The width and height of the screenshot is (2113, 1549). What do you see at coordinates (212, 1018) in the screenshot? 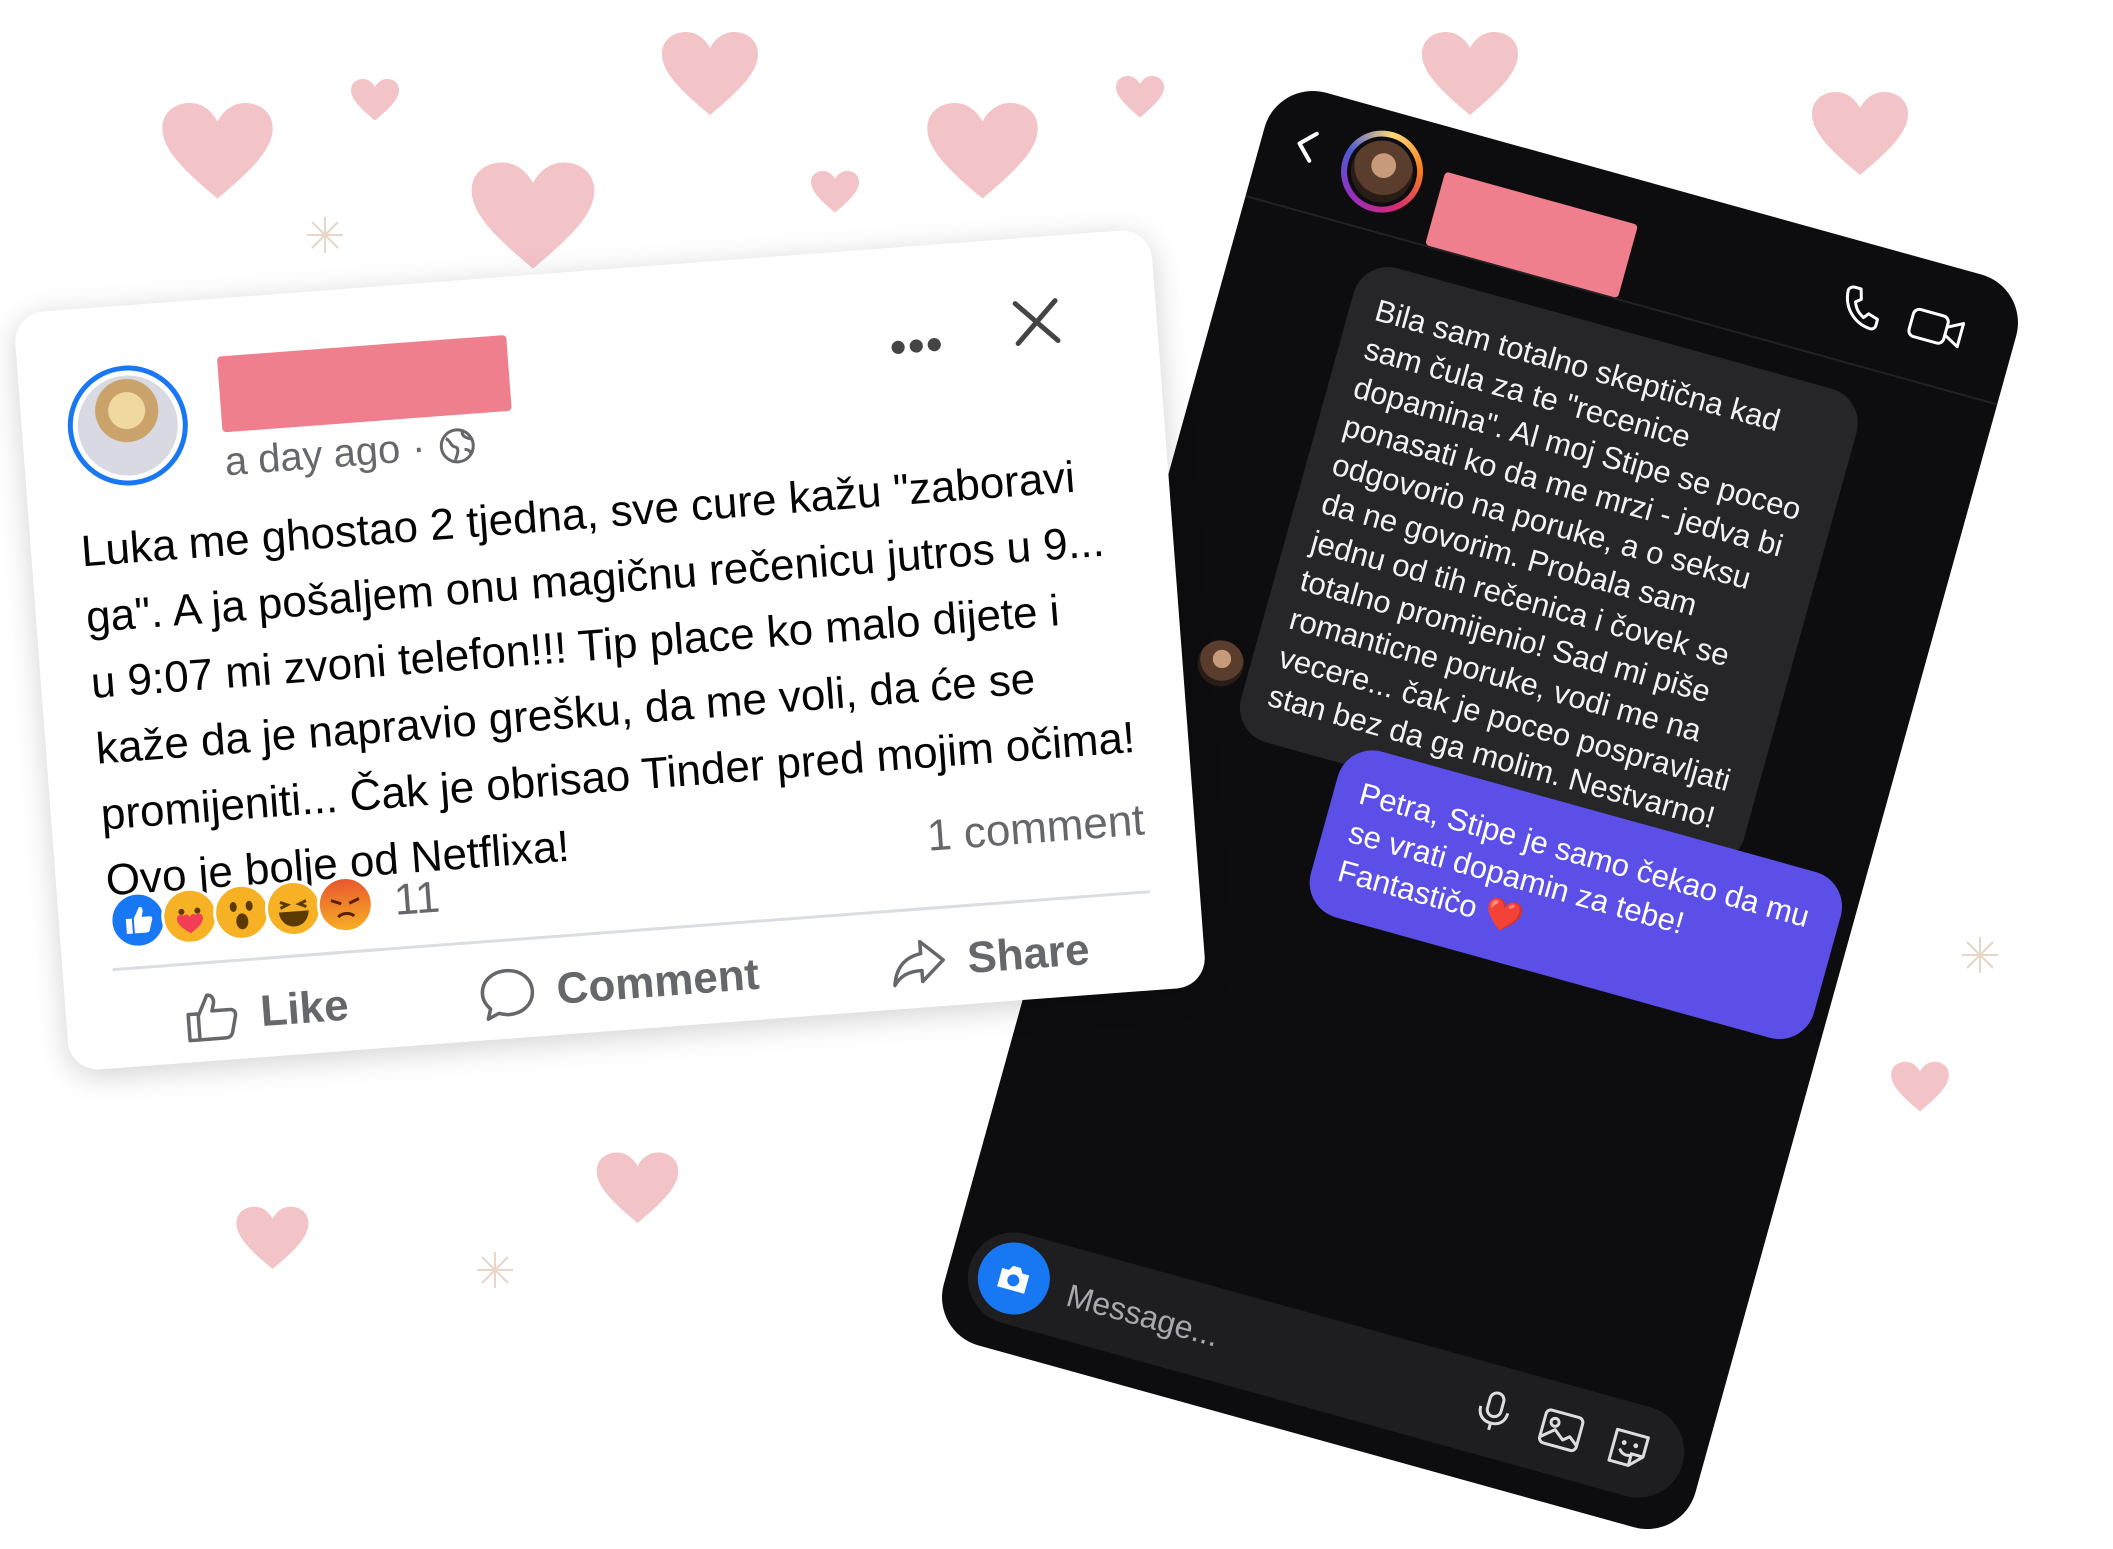
I see `thumbs-up-icon` at bounding box center [212, 1018].